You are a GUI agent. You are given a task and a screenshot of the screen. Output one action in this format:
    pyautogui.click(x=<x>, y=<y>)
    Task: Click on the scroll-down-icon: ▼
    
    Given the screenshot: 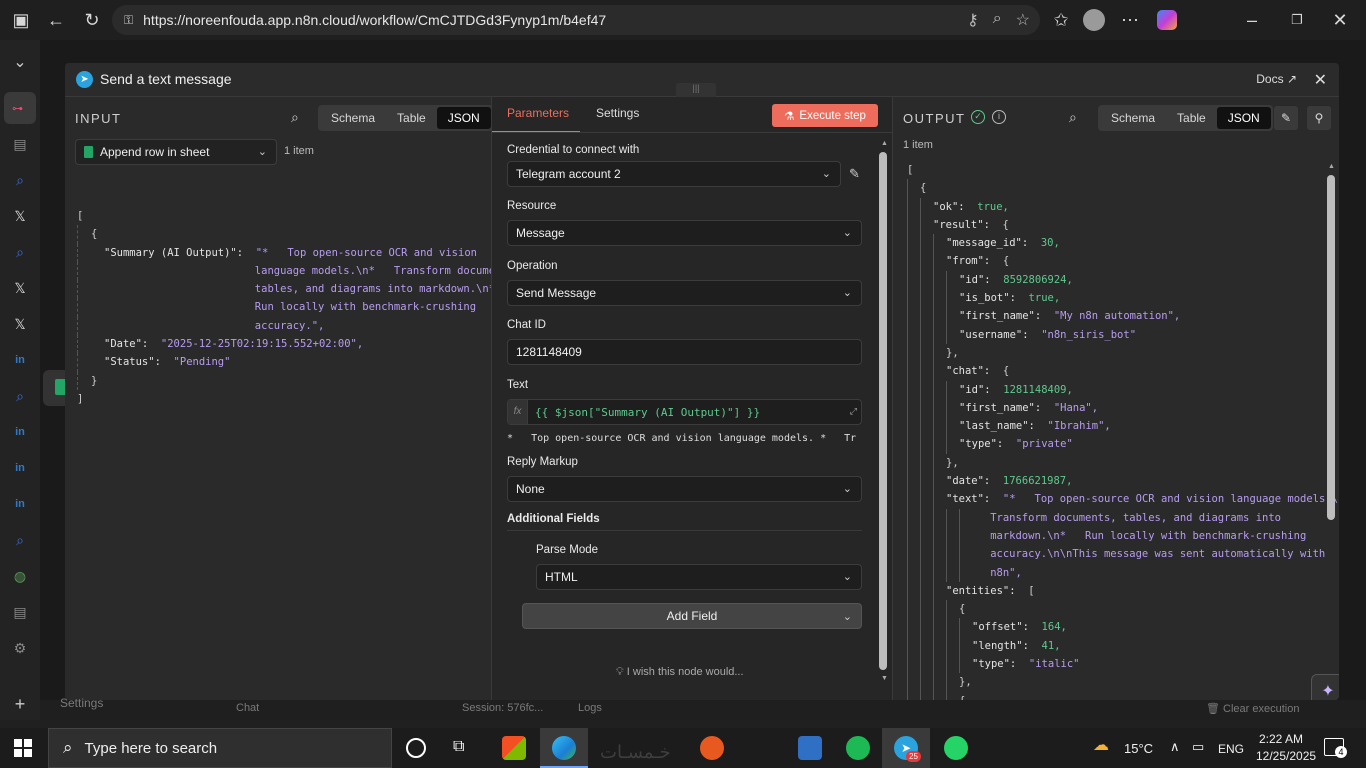 What is the action you would take?
    pyautogui.click(x=884, y=678)
    